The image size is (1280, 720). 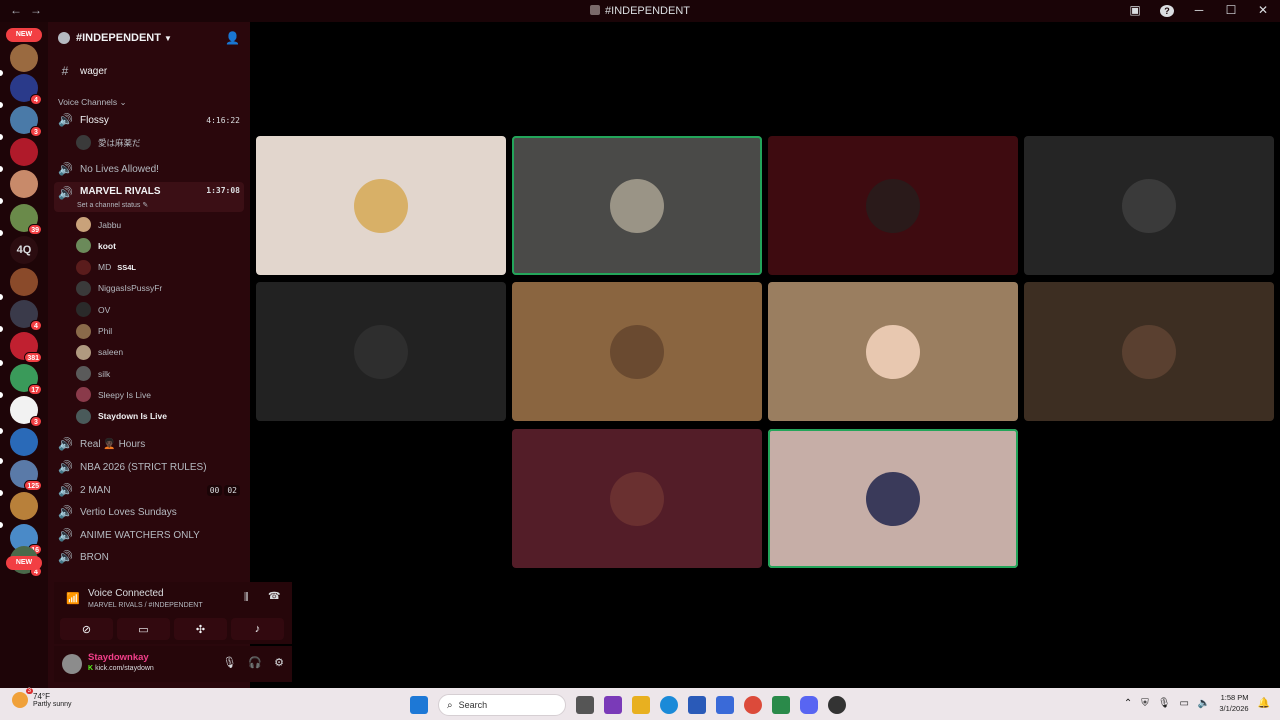 What do you see at coordinates (149, 71) in the screenshot?
I see `channel-wager: # wager` at bounding box center [149, 71].